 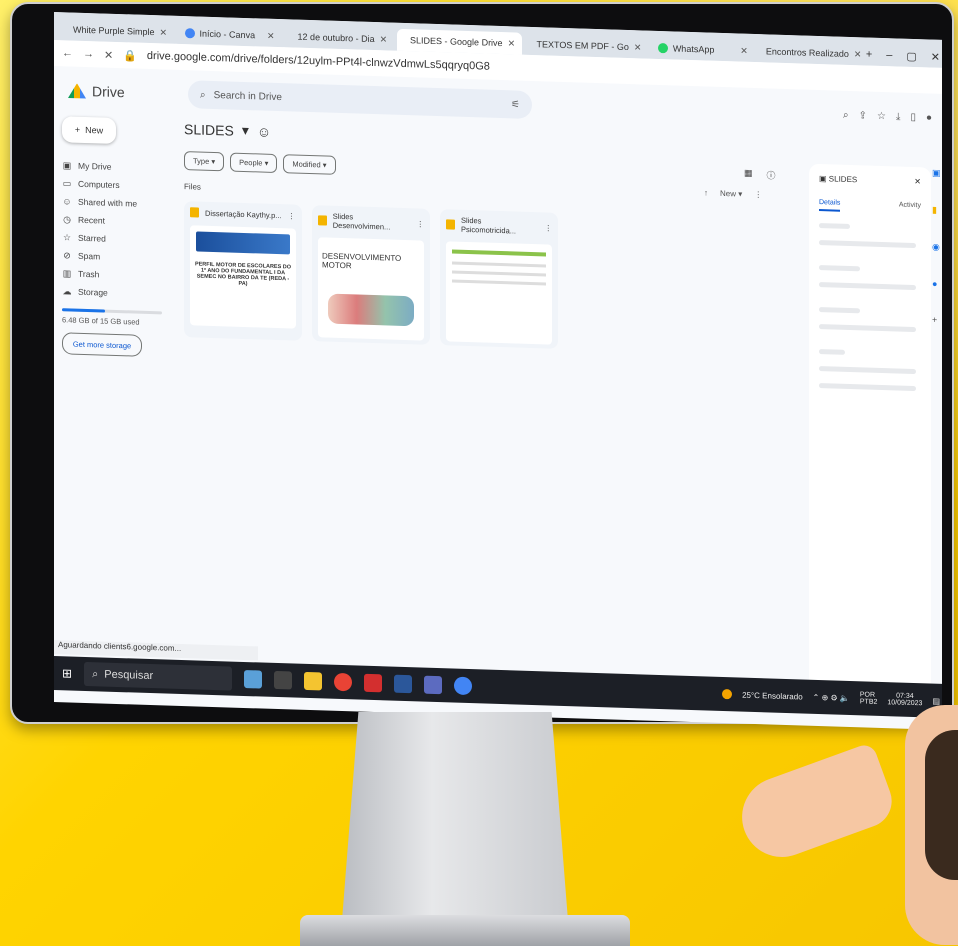 I want to click on sidebar-item-storage: ☁ Storage, so click(x=117, y=292).